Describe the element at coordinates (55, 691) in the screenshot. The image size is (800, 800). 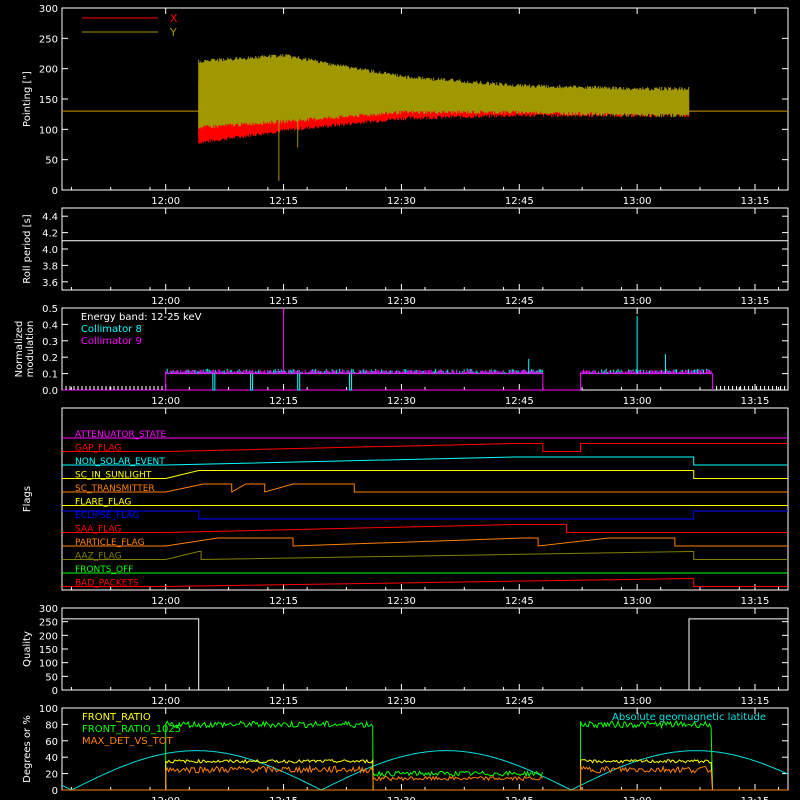
I see `y-tick-label: 0` at that location.